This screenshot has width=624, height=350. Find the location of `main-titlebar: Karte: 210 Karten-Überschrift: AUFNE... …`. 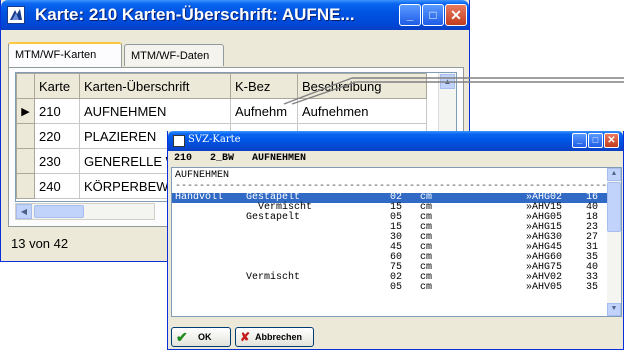

main-titlebar: Karte: 210 Karten-Überschrift: AUFNE... … is located at coordinates (235, 15).